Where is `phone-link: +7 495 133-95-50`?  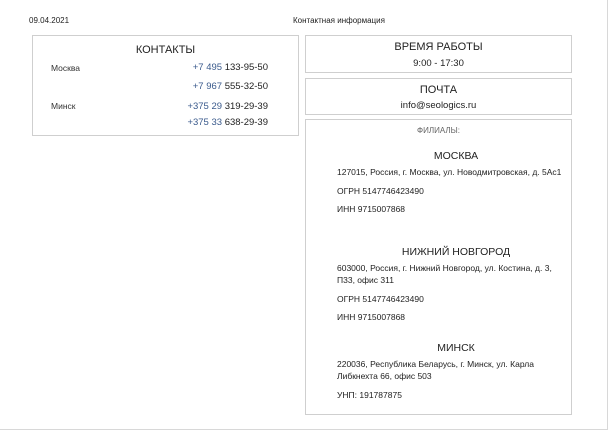 phone-link: +7 495 133-95-50 is located at coordinates (230, 67).